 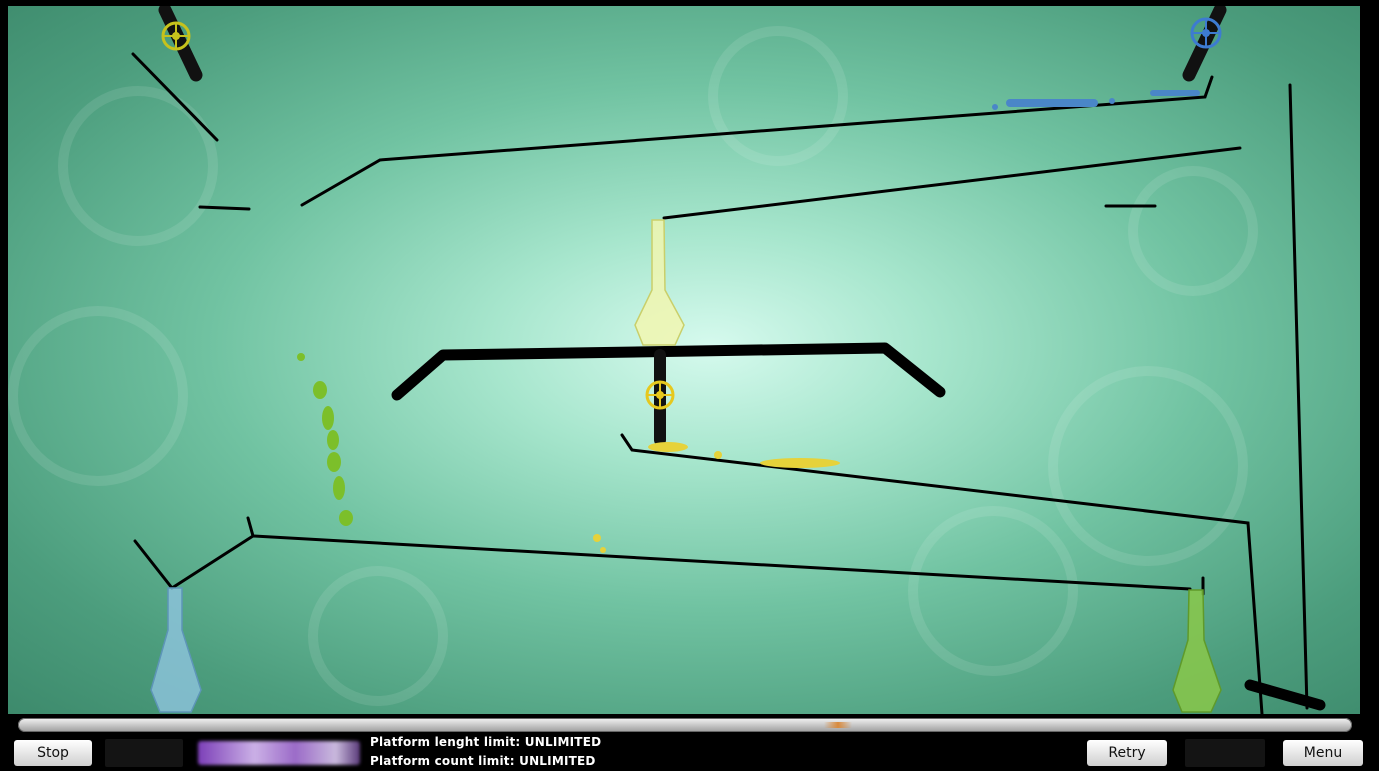 What do you see at coordinates (176, 650) in the screenshot?
I see `vase-blue` at bounding box center [176, 650].